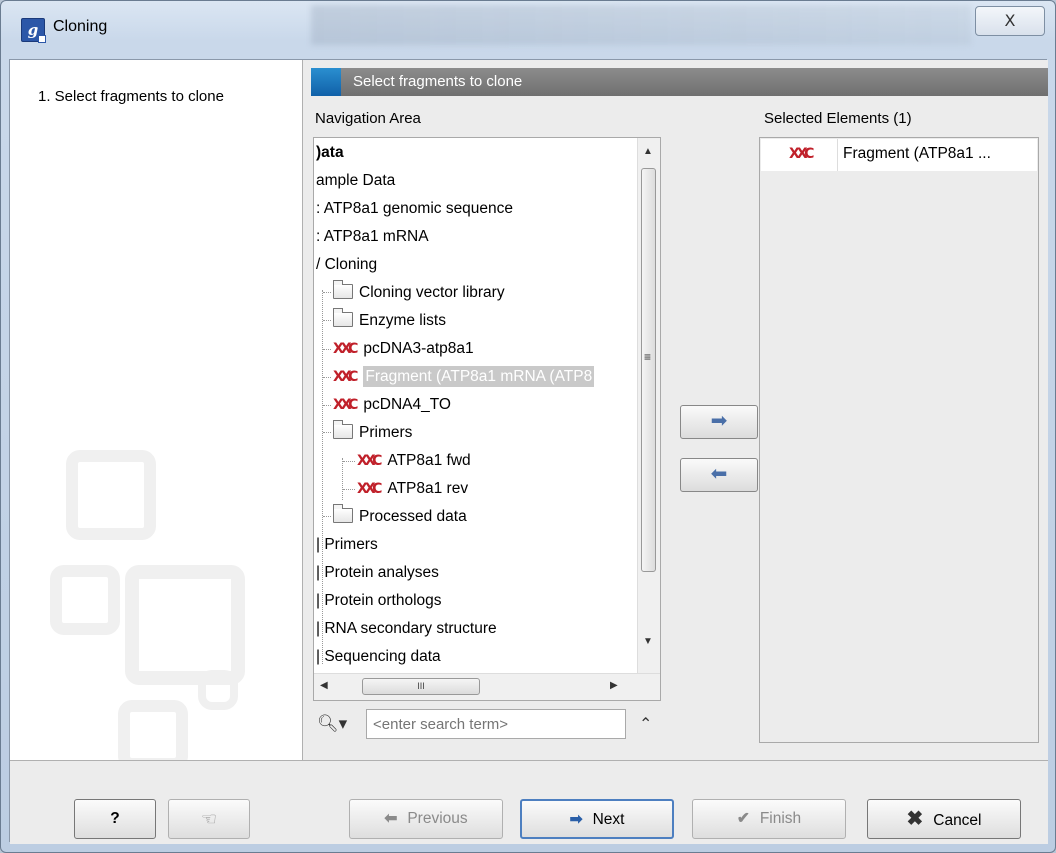  What do you see at coordinates (413, 516) in the screenshot?
I see `tree-item-label: Processed data` at bounding box center [413, 516].